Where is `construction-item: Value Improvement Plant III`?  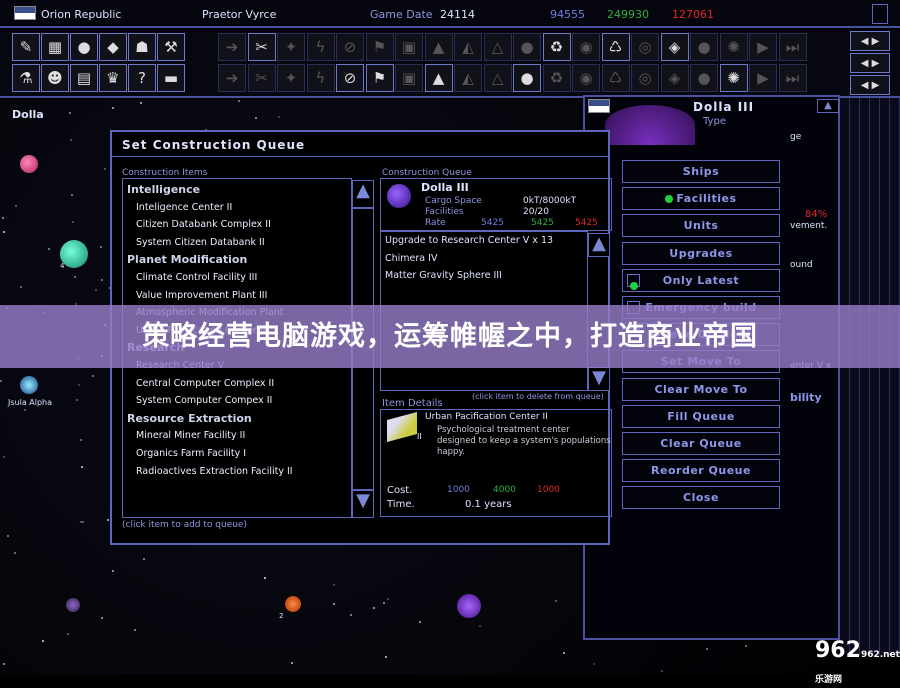 construction-item: Value Improvement Plant III is located at coordinates (237, 296).